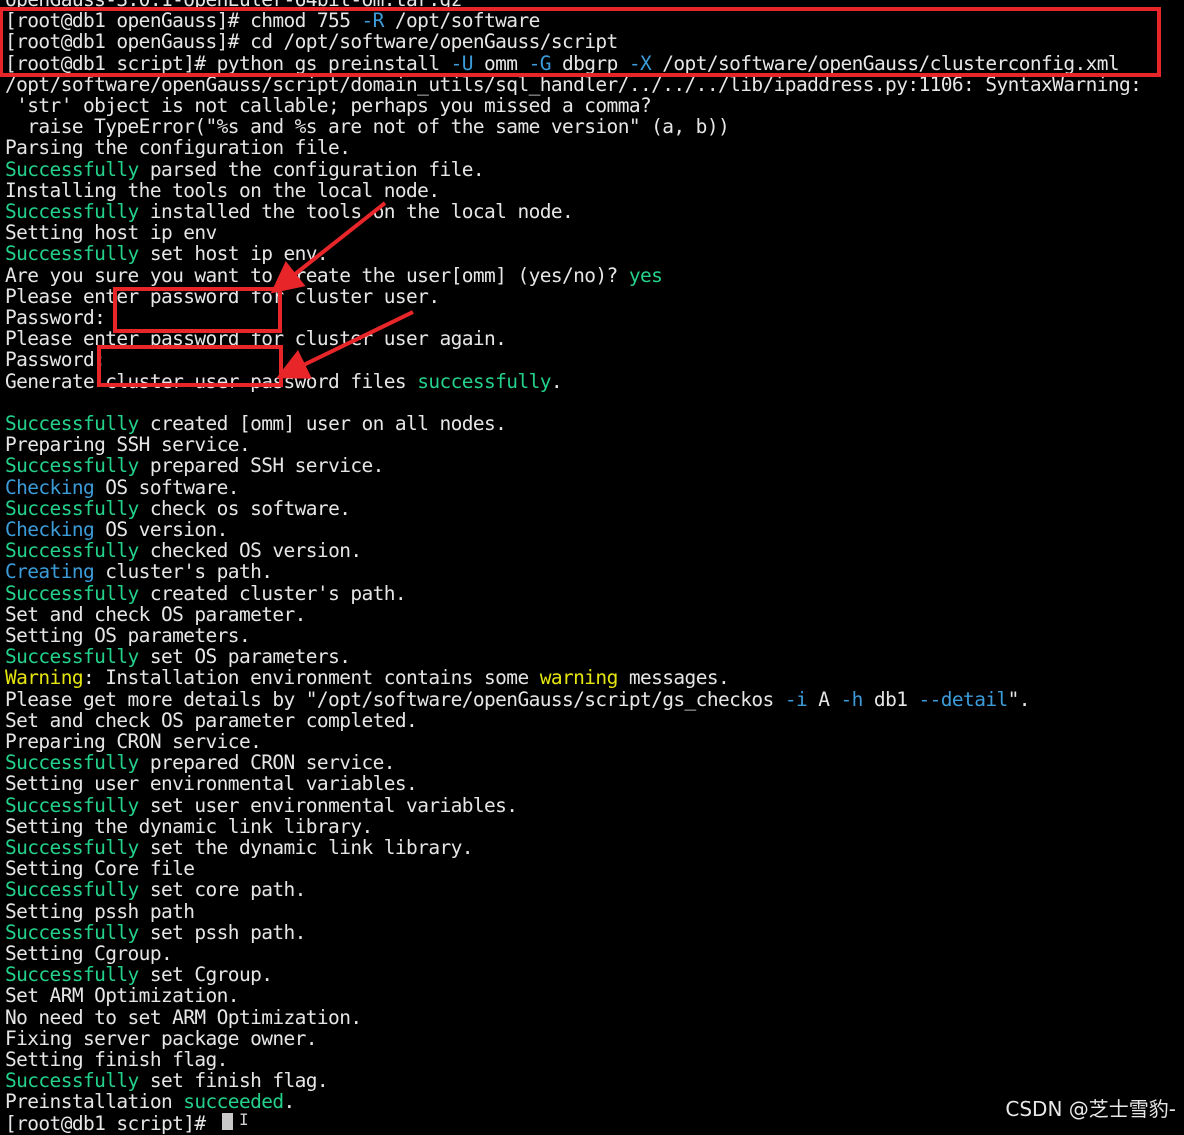 Image resolution: width=1184 pixels, height=1135 pixels. I want to click on terminal-line: Password:, so click(55, 317).